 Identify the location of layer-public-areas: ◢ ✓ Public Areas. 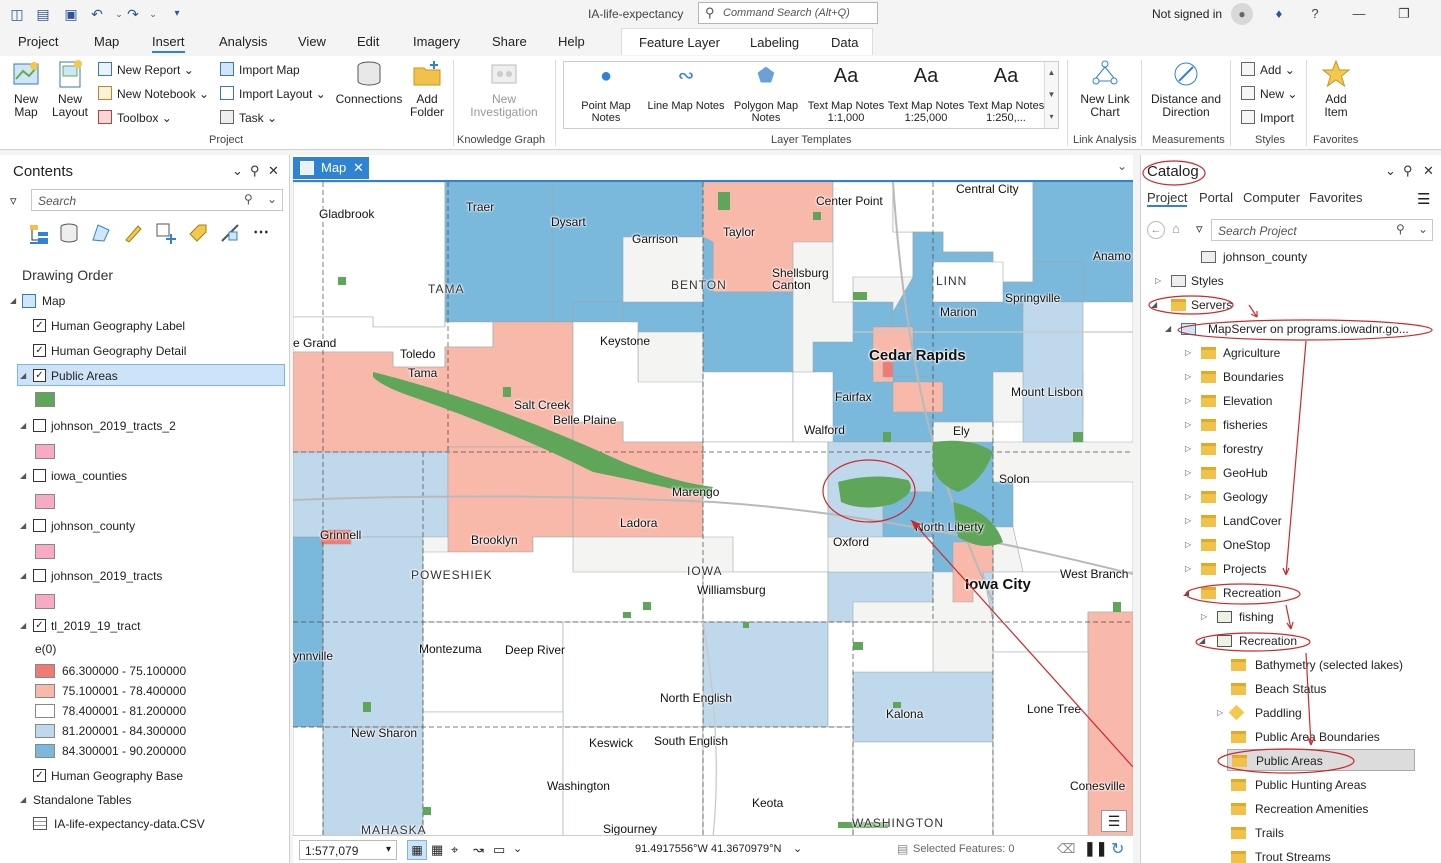
(151, 375).